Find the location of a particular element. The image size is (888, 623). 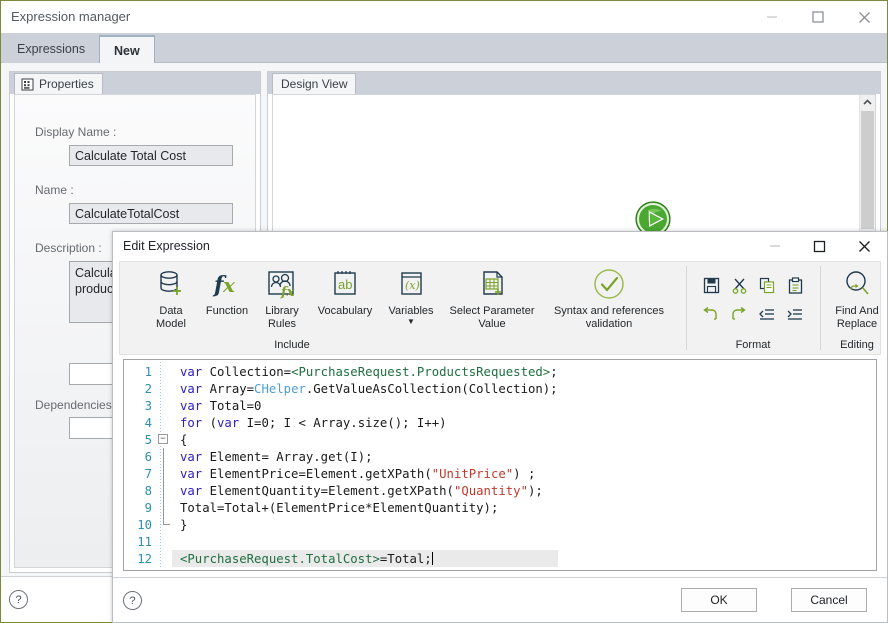

code-line: 12 <PurchaseRequest.TotalCost>=Total; is located at coordinates (341, 558).